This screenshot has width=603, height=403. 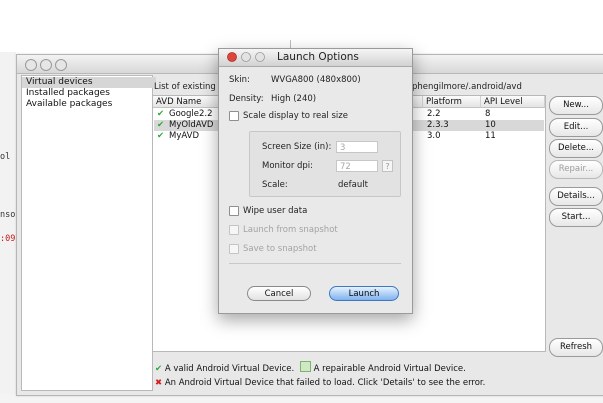 I want to click on avd-platform: 2.2, so click(x=434, y=114).